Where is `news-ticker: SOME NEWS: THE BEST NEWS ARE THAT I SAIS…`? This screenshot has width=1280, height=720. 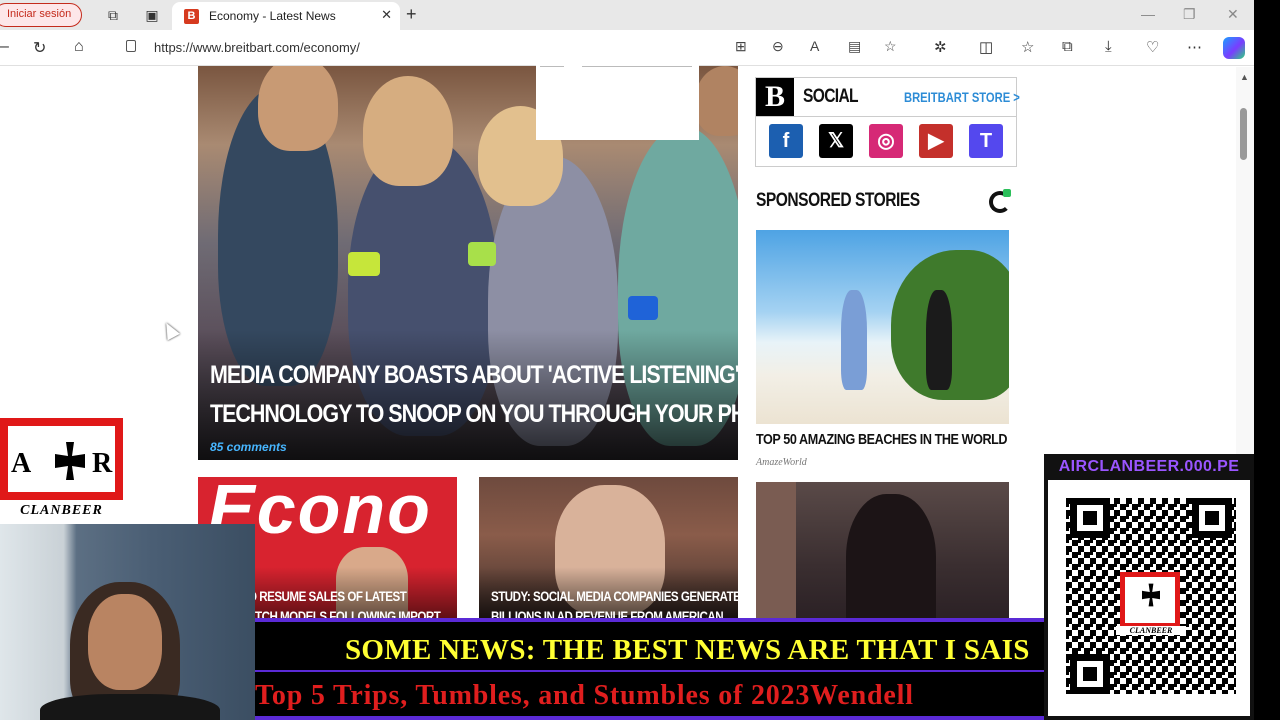 news-ticker: SOME NEWS: THE BEST NEWS ARE THAT I SAIS… is located at coordinates (650, 669).